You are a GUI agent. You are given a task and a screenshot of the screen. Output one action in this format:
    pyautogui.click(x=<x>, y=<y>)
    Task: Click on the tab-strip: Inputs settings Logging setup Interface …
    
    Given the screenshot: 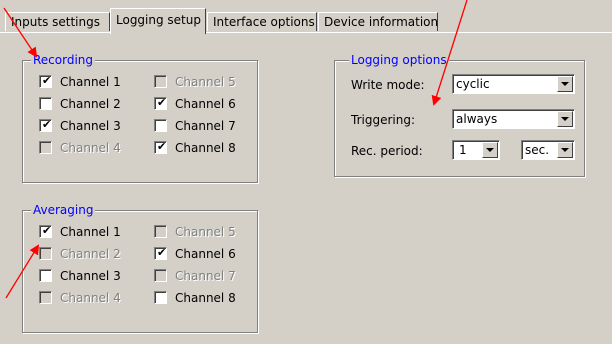 What is the action you would take?
    pyautogui.click(x=306, y=17)
    